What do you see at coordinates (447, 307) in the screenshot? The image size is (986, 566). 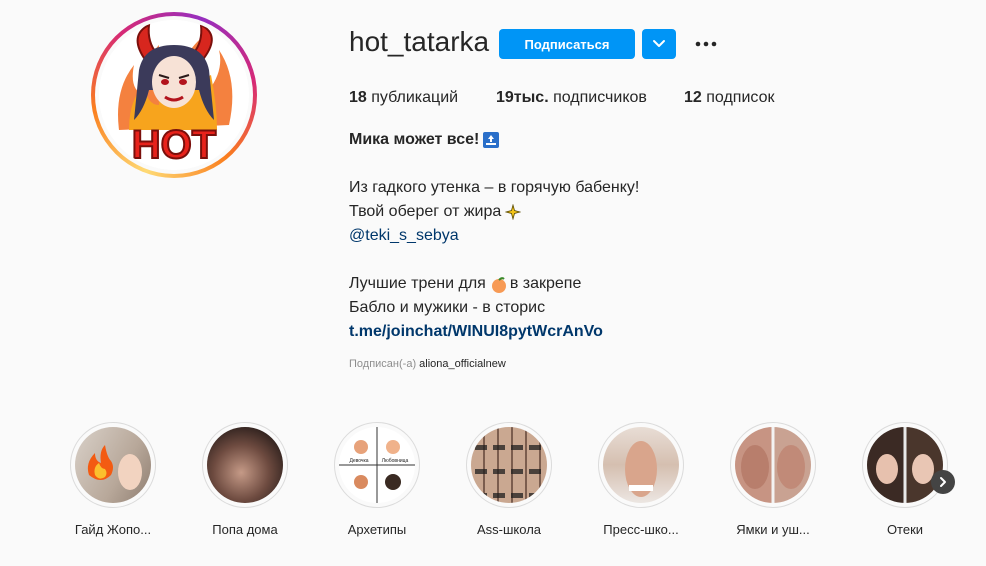 I see `bio-line-4: Бабло и мужики - в сторис` at bounding box center [447, 307].